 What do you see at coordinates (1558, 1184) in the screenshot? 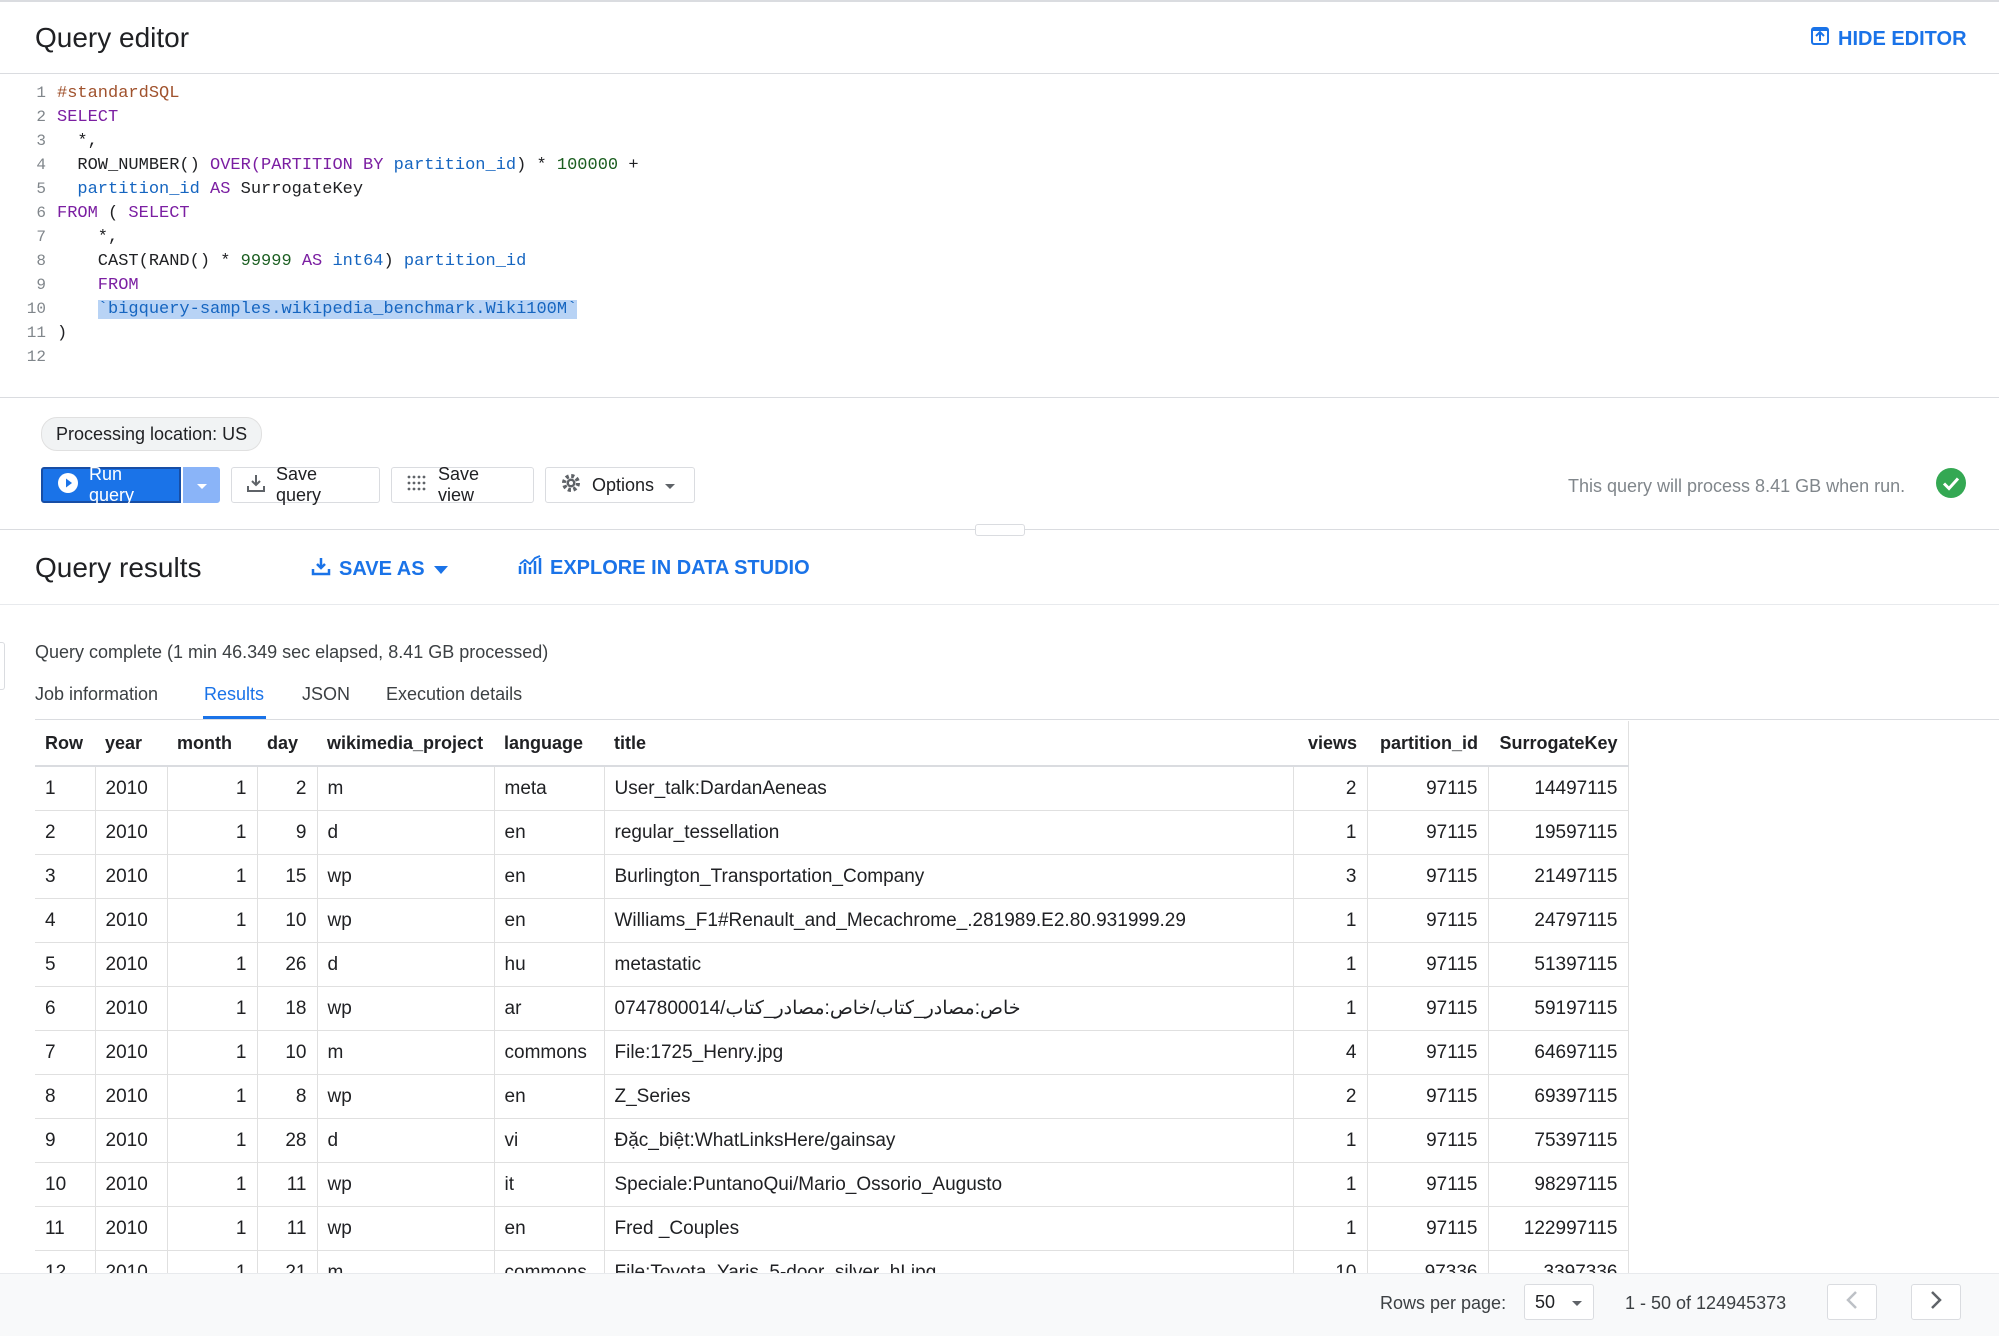
I see `table-cell: 98297115` at bounding box center [1558, 1184].